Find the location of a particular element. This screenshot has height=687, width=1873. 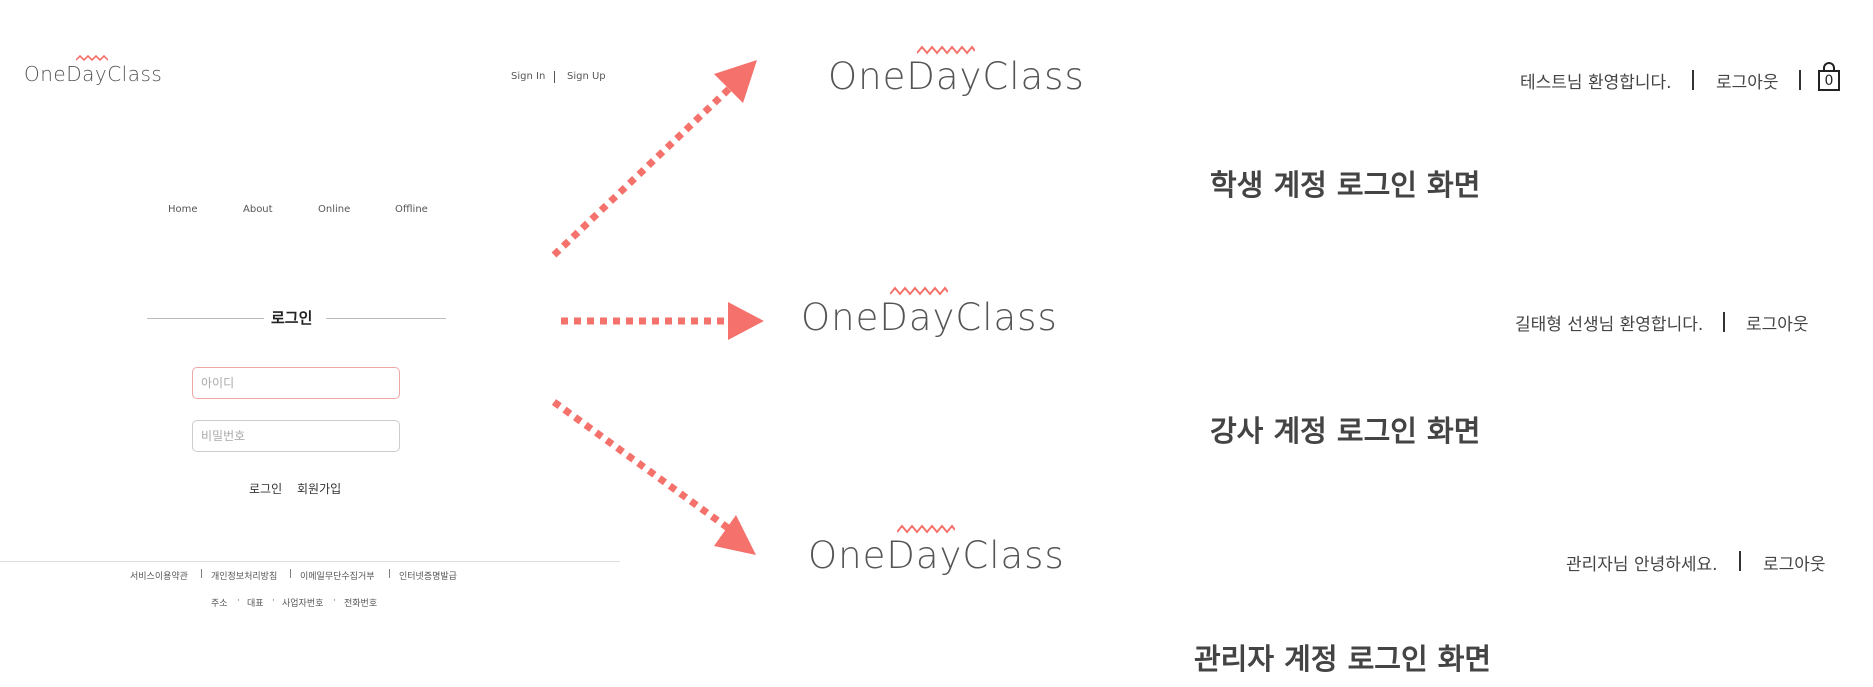

instructor-logo: OneDayClass is located at coordinates (929, 312).